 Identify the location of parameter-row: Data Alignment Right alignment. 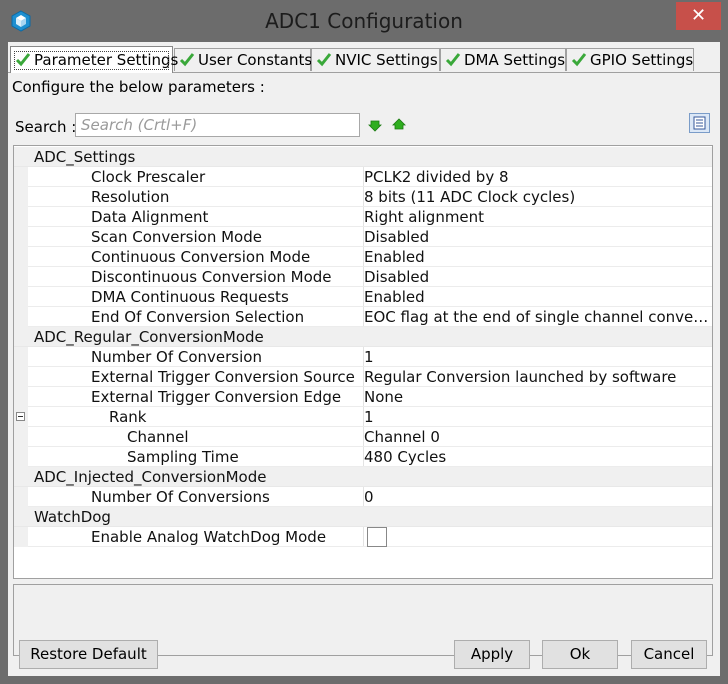
(363, 217).